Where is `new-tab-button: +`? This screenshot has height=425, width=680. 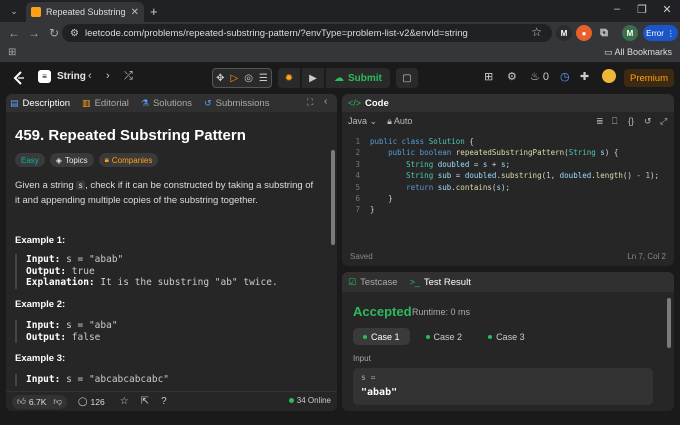
new-tab-button: + is located at coordinates (154, 11).